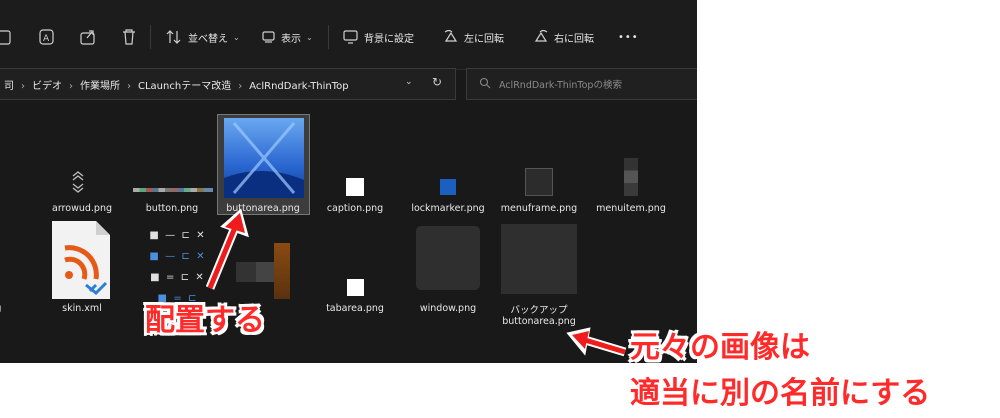 Image resolution: width=1000 pixels, height=418 pixels. I want to click on annotation-place: 配置する, so click(205, 320).